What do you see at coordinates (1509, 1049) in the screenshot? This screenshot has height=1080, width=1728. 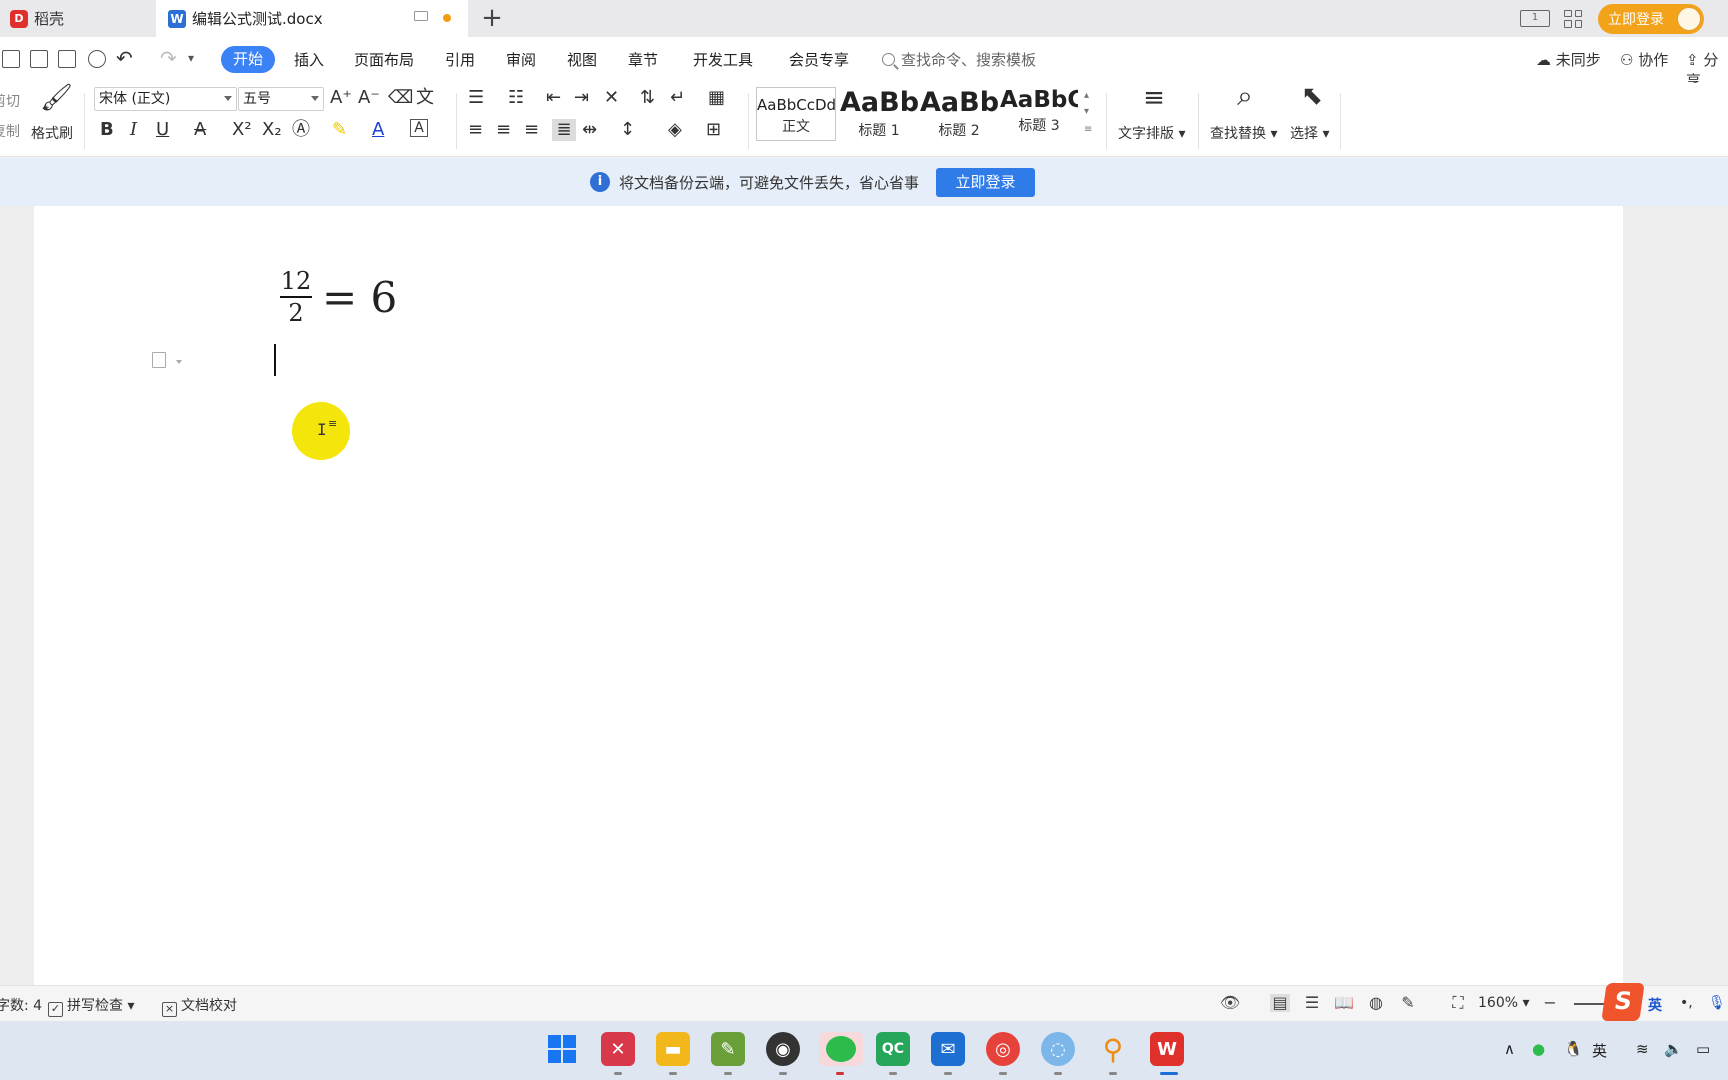 I see `tray-expand-icon: ∧` at bounding box center [1509, 1049].